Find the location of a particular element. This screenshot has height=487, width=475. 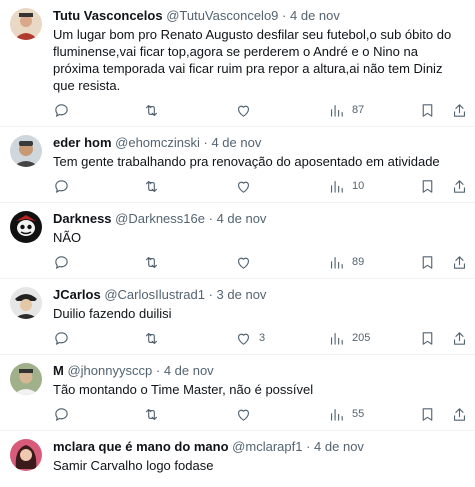

view-count: 89 is located at coordinates (358, 262).